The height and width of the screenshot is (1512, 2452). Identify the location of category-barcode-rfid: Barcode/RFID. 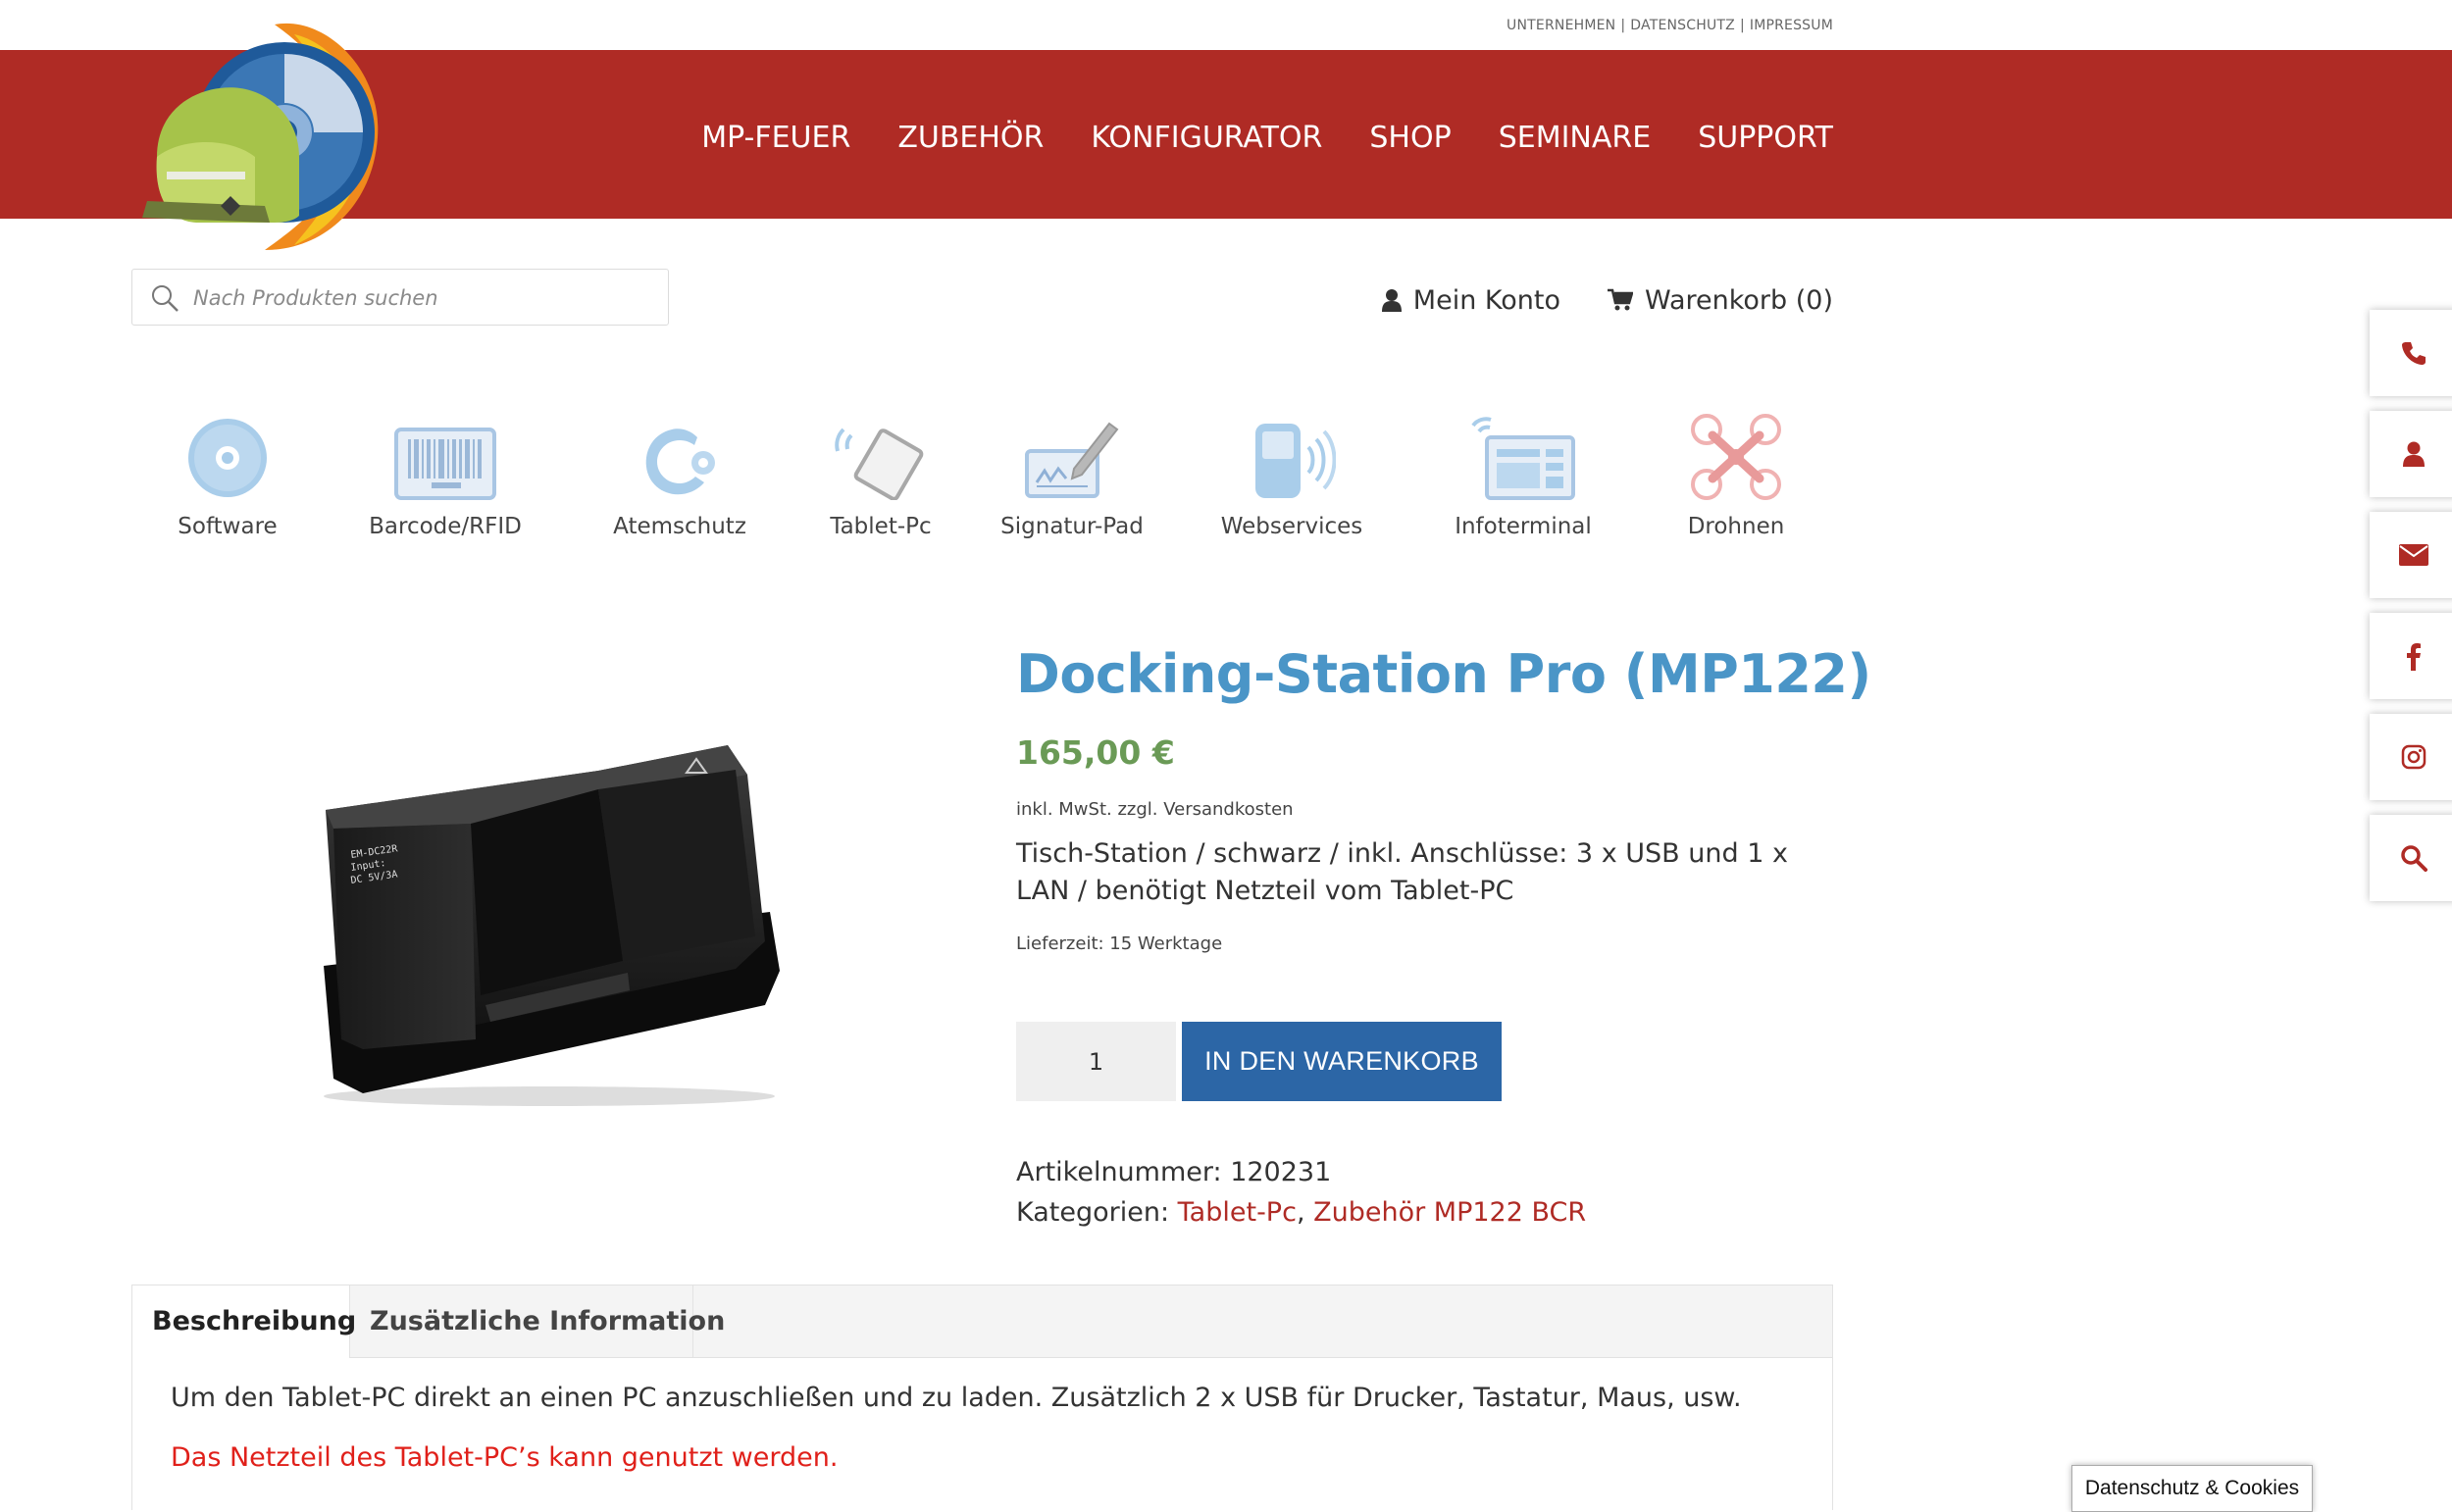
(445, 470).